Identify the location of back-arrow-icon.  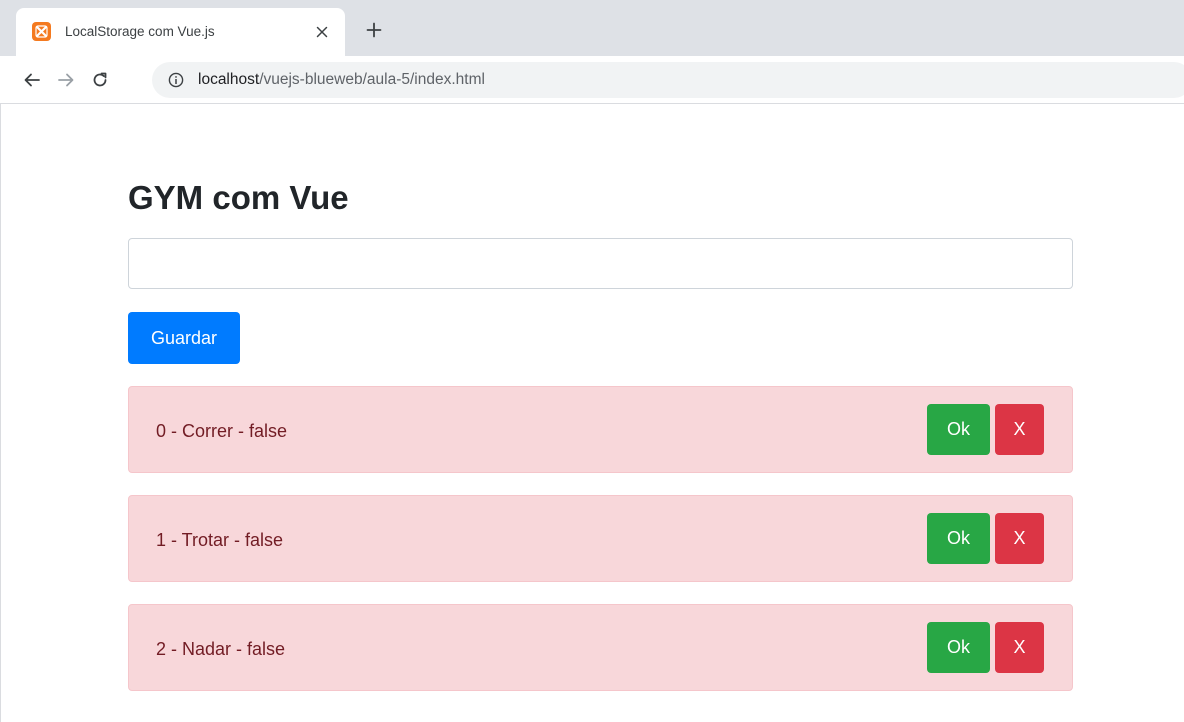
(32, 80).